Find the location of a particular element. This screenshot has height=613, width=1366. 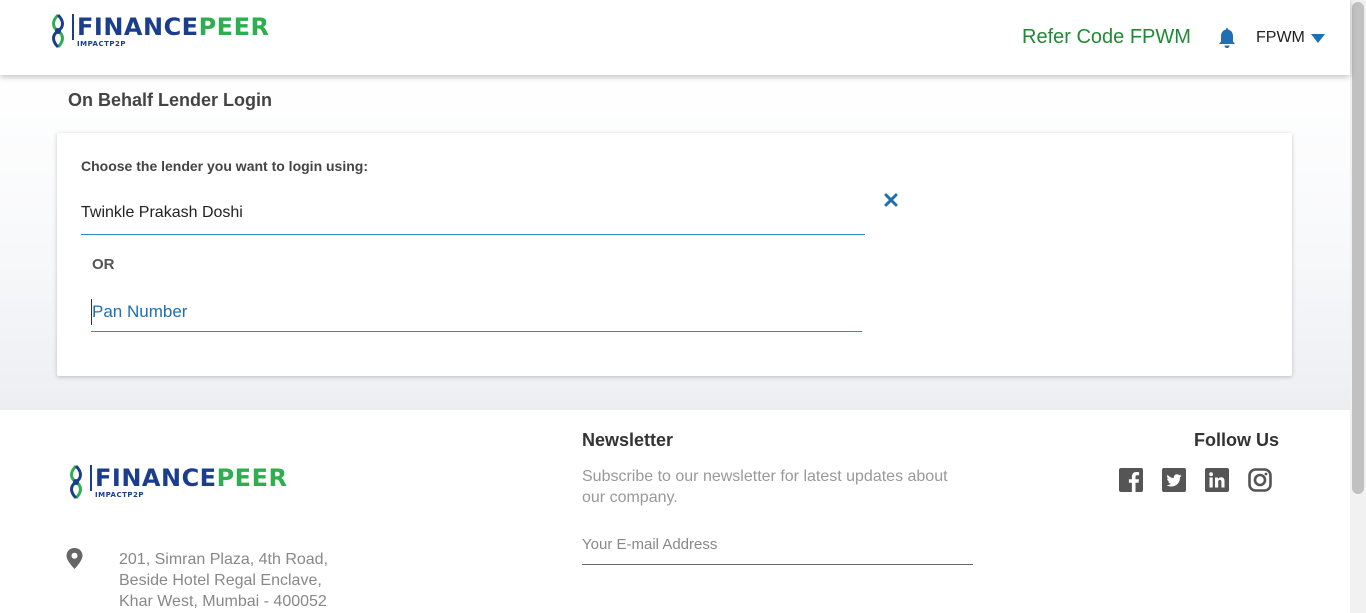

or-divider-label: OR is located at coordinates (103, 264).